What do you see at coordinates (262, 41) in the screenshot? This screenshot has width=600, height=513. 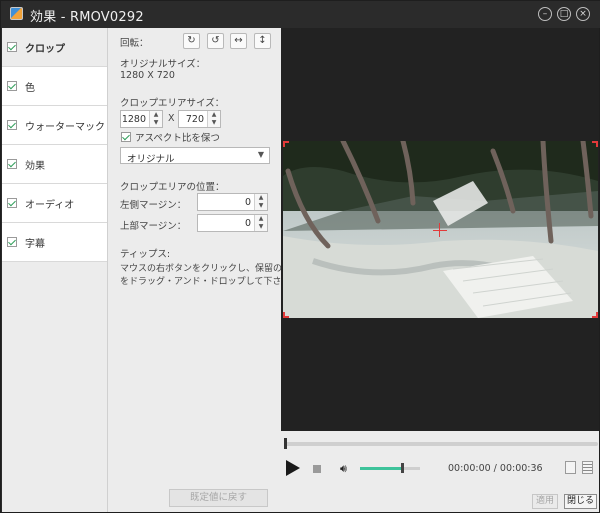 I see `flip-vertical-icon: ↕` at bounding box center [262, 41].